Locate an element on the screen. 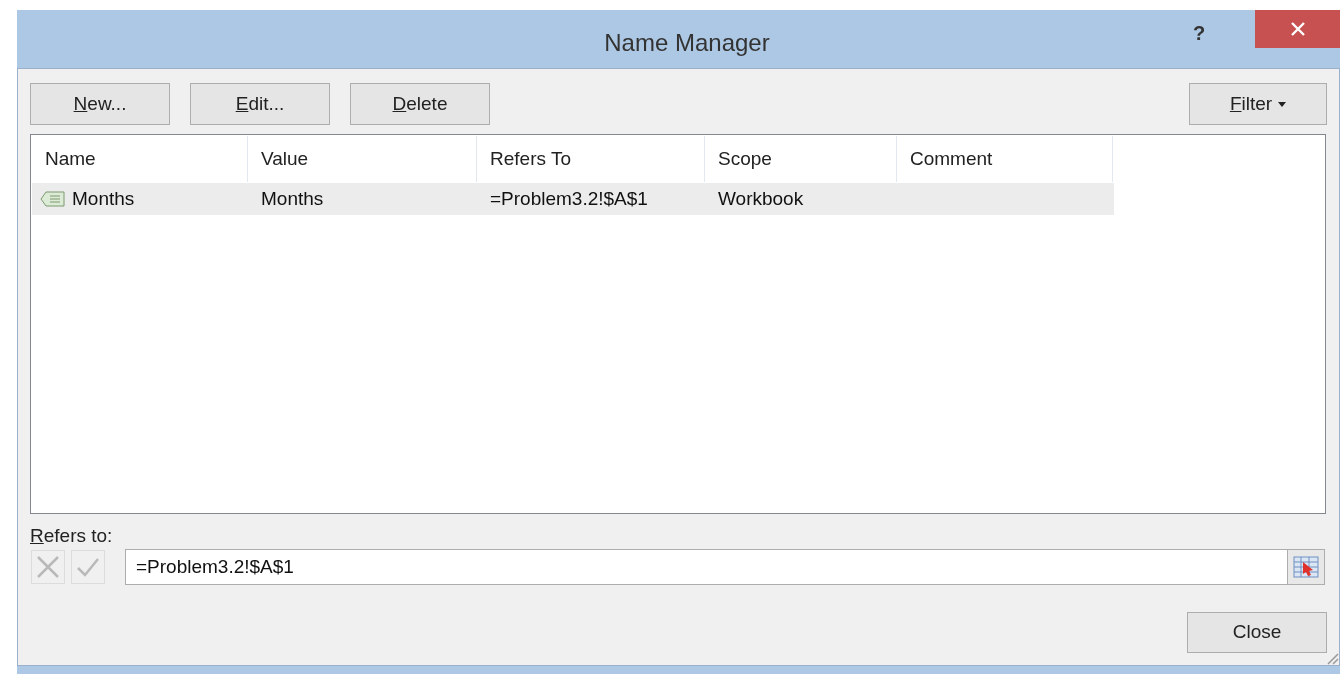  confirm-edit-button is located at coordinates (88, 567).